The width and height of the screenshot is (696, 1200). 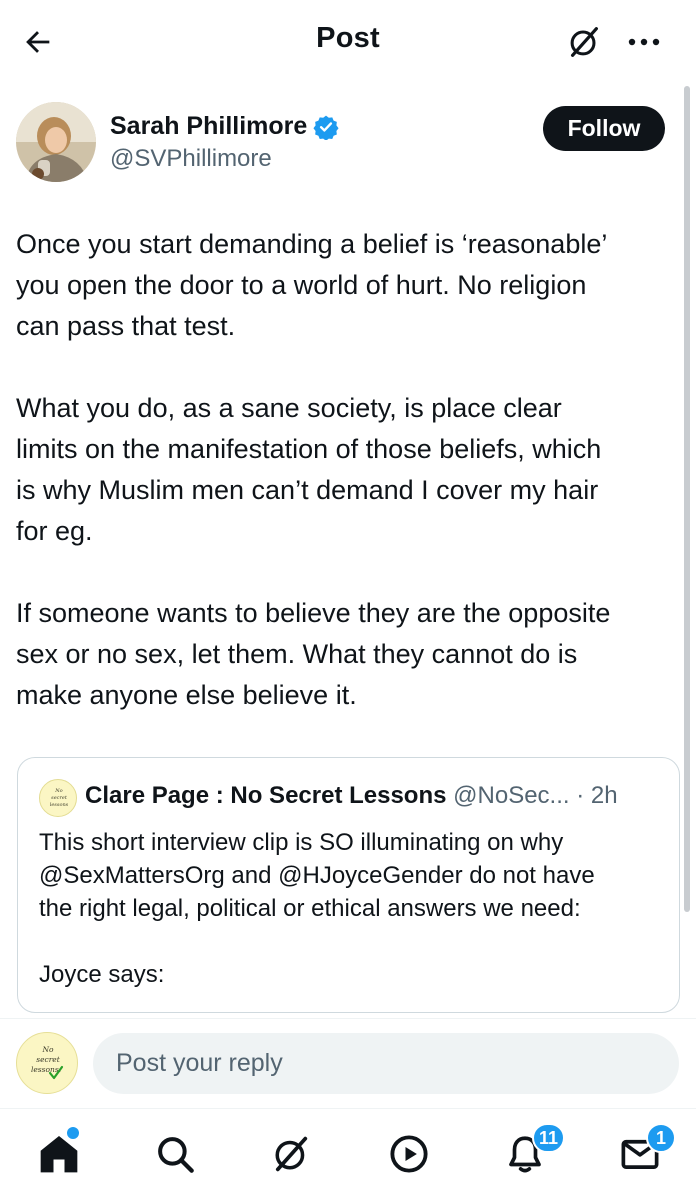 I want to click on reply-user-avatar: No secret lessons., so click(x=47, y=1063).